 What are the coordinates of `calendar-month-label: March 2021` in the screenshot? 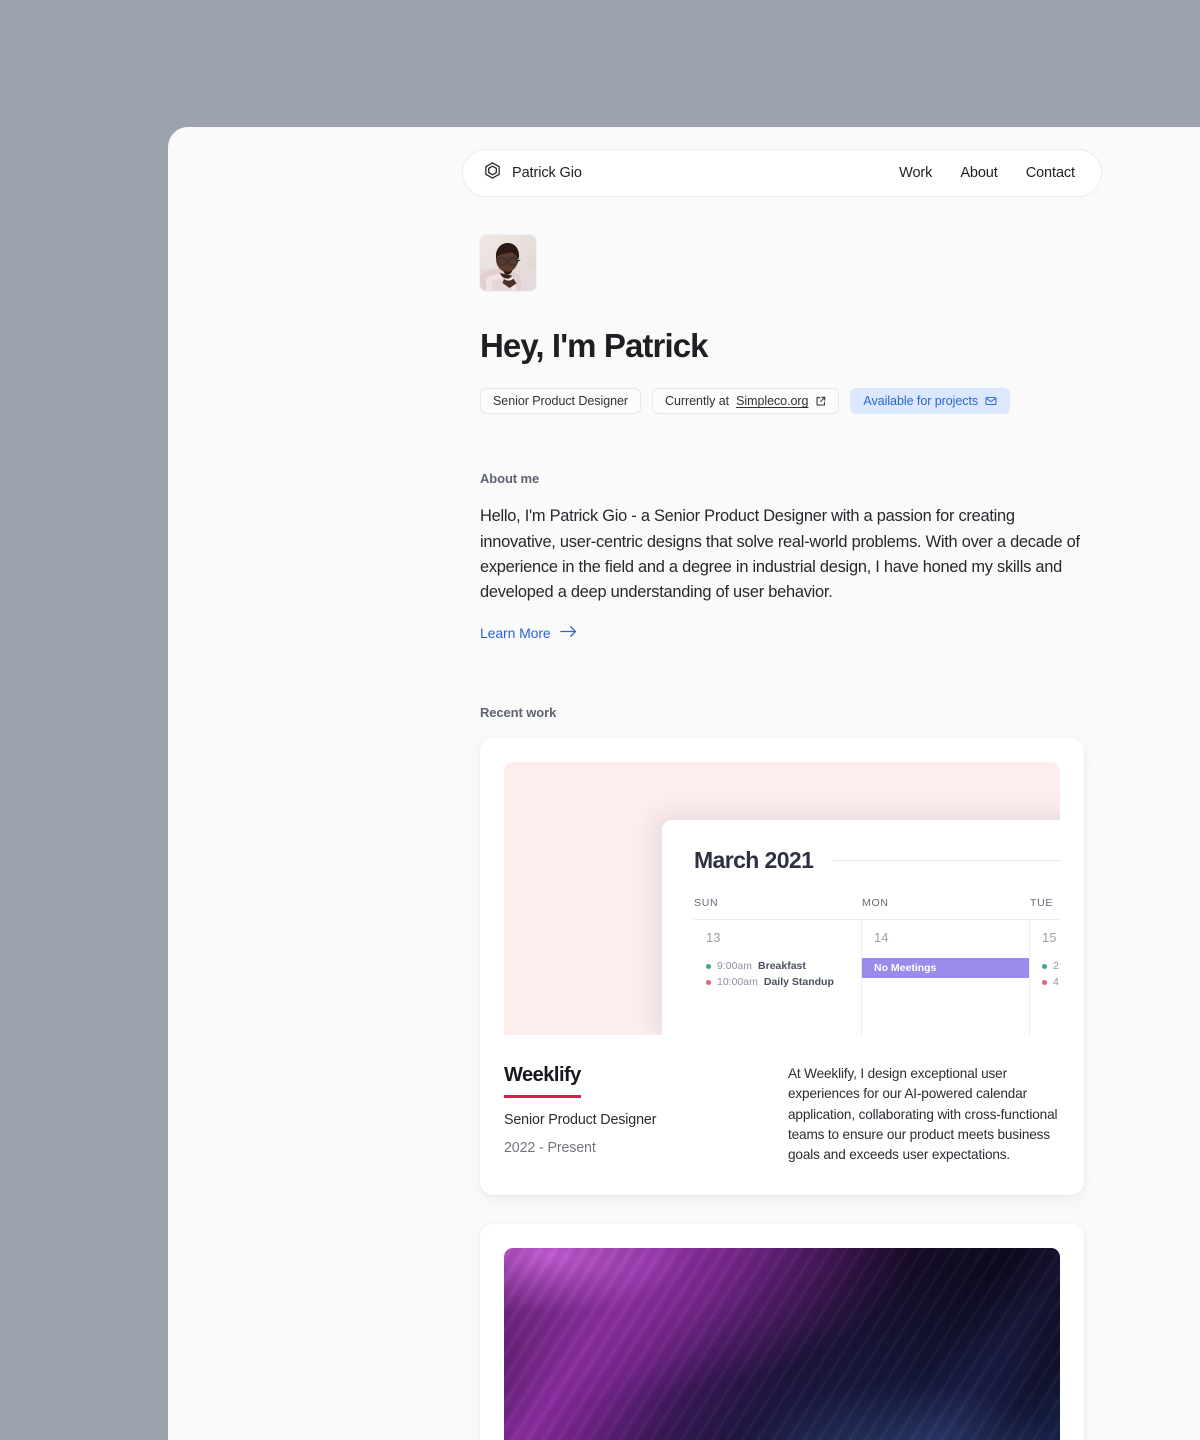 It's located at (754, 860).